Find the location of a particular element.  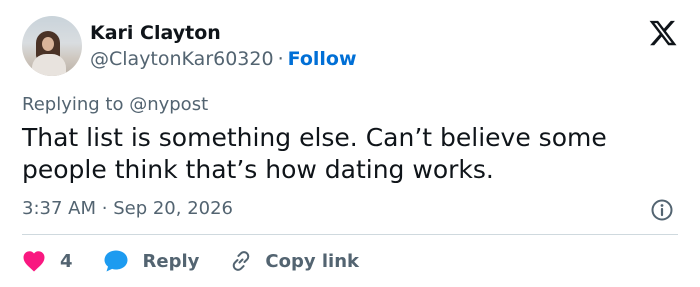

link-icon is located at coordinates (241, 261).